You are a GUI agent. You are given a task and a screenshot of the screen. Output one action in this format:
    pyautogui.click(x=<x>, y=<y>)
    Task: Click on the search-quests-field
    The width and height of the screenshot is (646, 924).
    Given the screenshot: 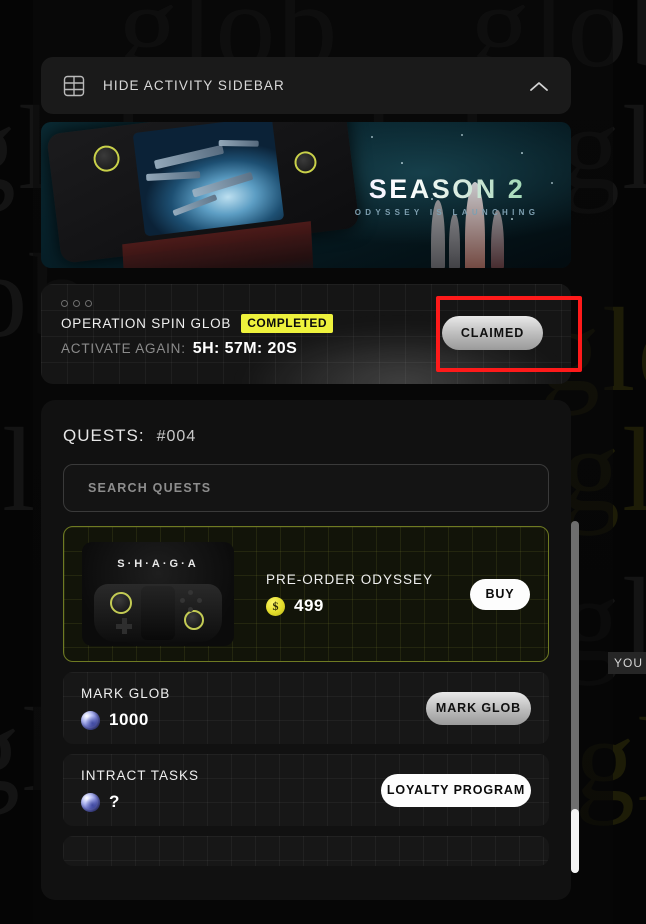 What is the action you would take?
    pyautogui.click(x=306, y=488)
    